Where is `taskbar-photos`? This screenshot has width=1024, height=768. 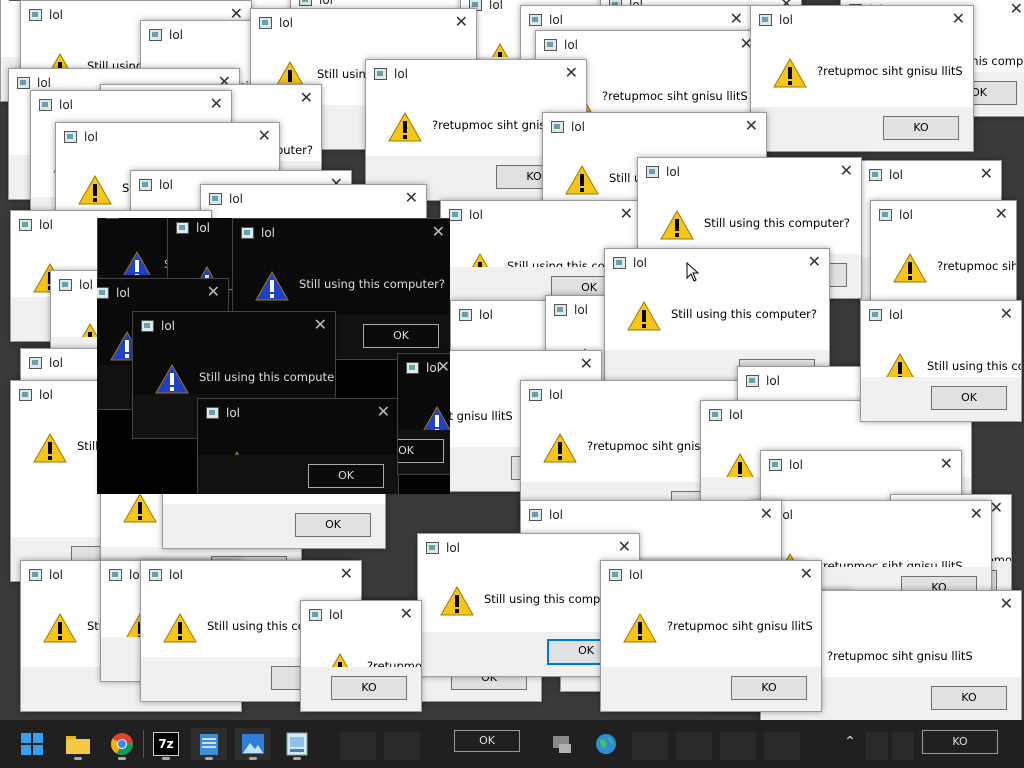
taskbar-photos is located at coordinates (253, 744).